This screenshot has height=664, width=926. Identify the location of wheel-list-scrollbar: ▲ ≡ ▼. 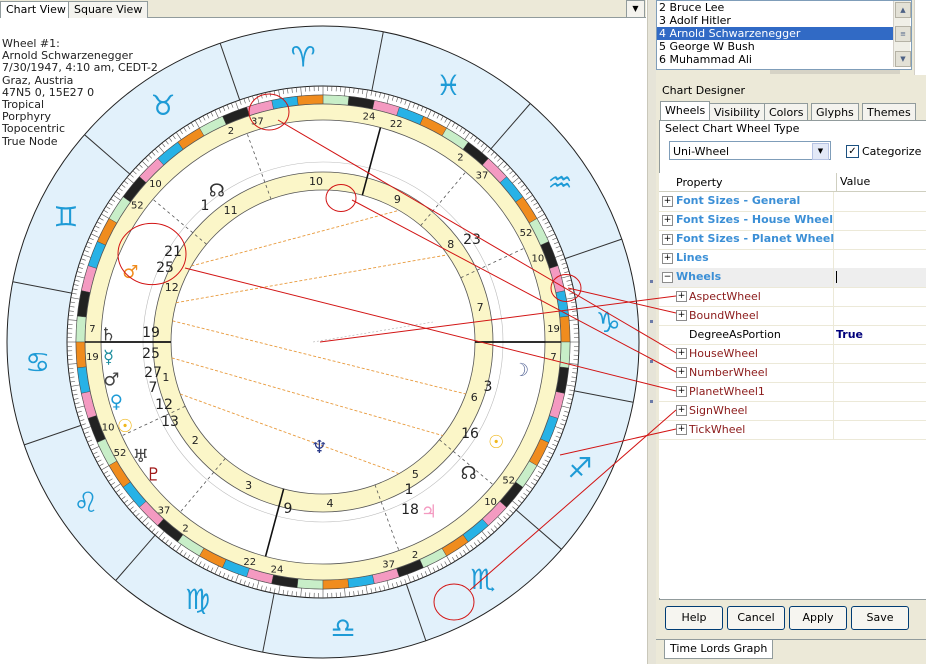
(902, 34).